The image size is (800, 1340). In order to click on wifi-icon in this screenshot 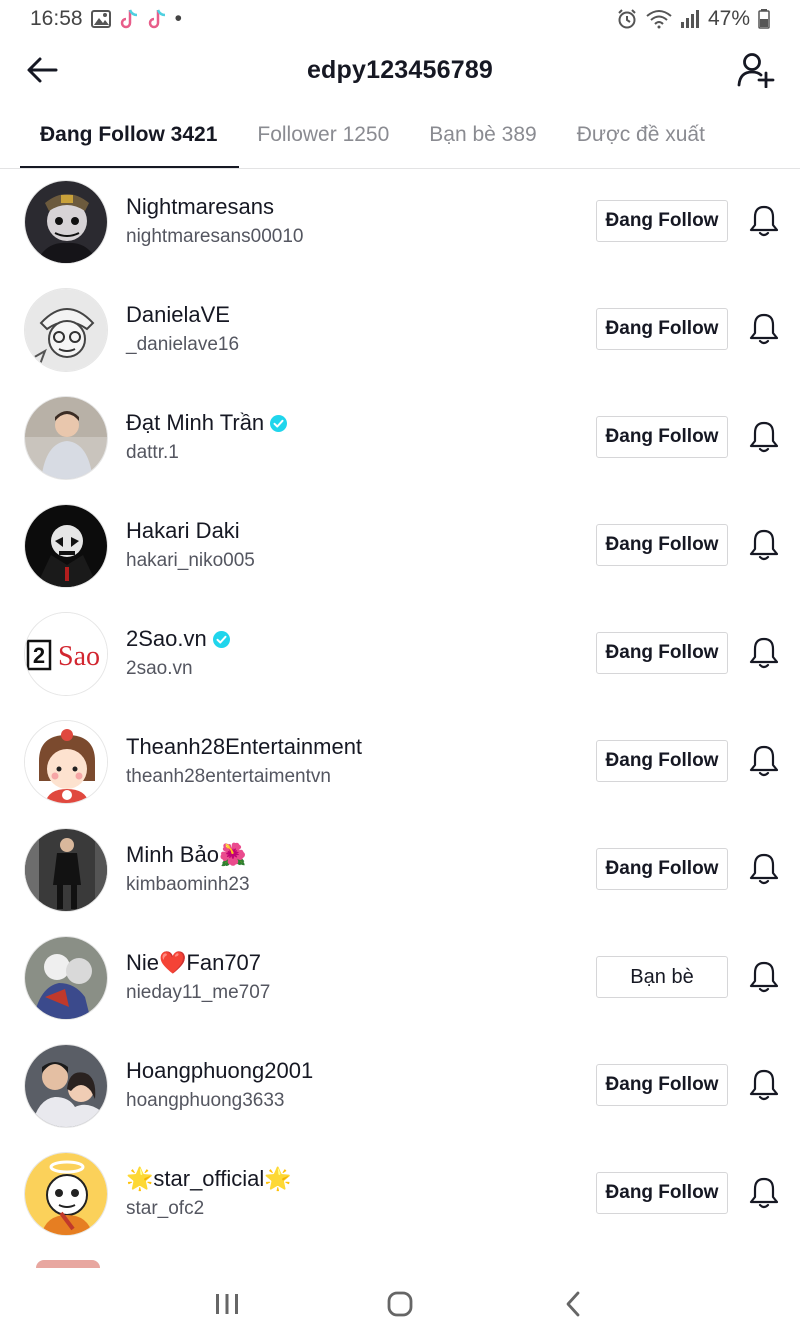, I will do `click(659, 19)`.